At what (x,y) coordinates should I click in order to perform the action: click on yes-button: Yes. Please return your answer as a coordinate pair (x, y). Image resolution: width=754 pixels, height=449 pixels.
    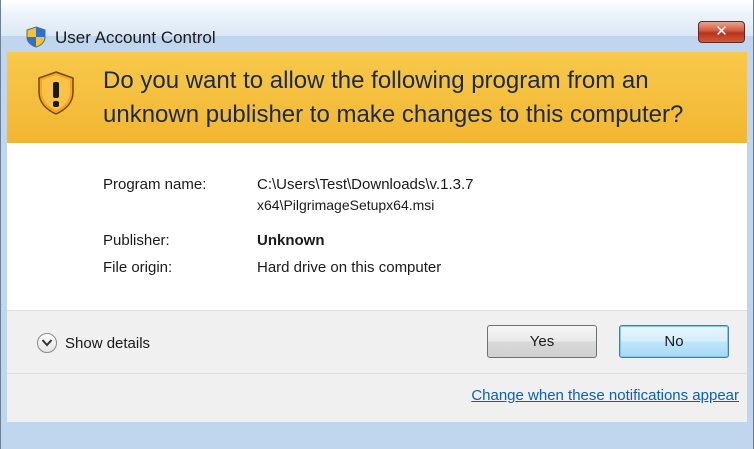
    Looking at the image, I should click on (542, 341).